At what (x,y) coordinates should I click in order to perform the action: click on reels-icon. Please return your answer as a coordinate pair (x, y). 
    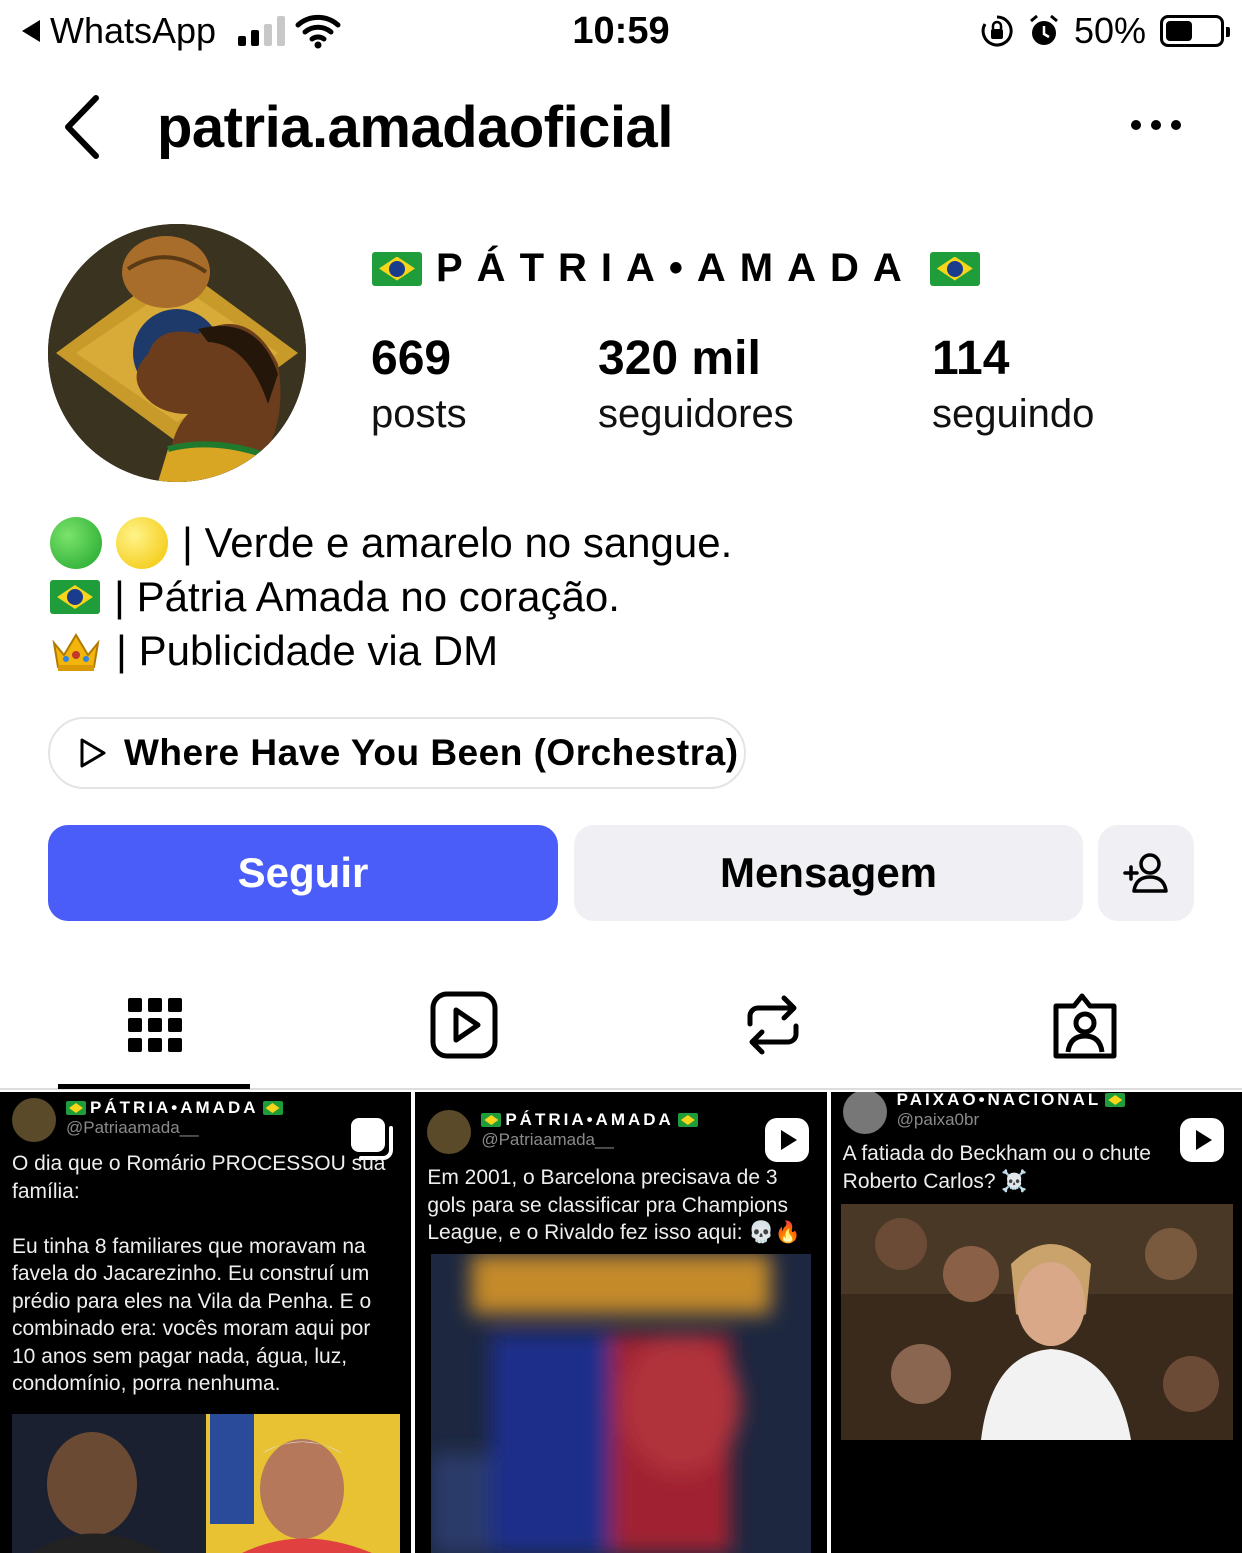
    Looking at the image, I should click on (464, 1025).